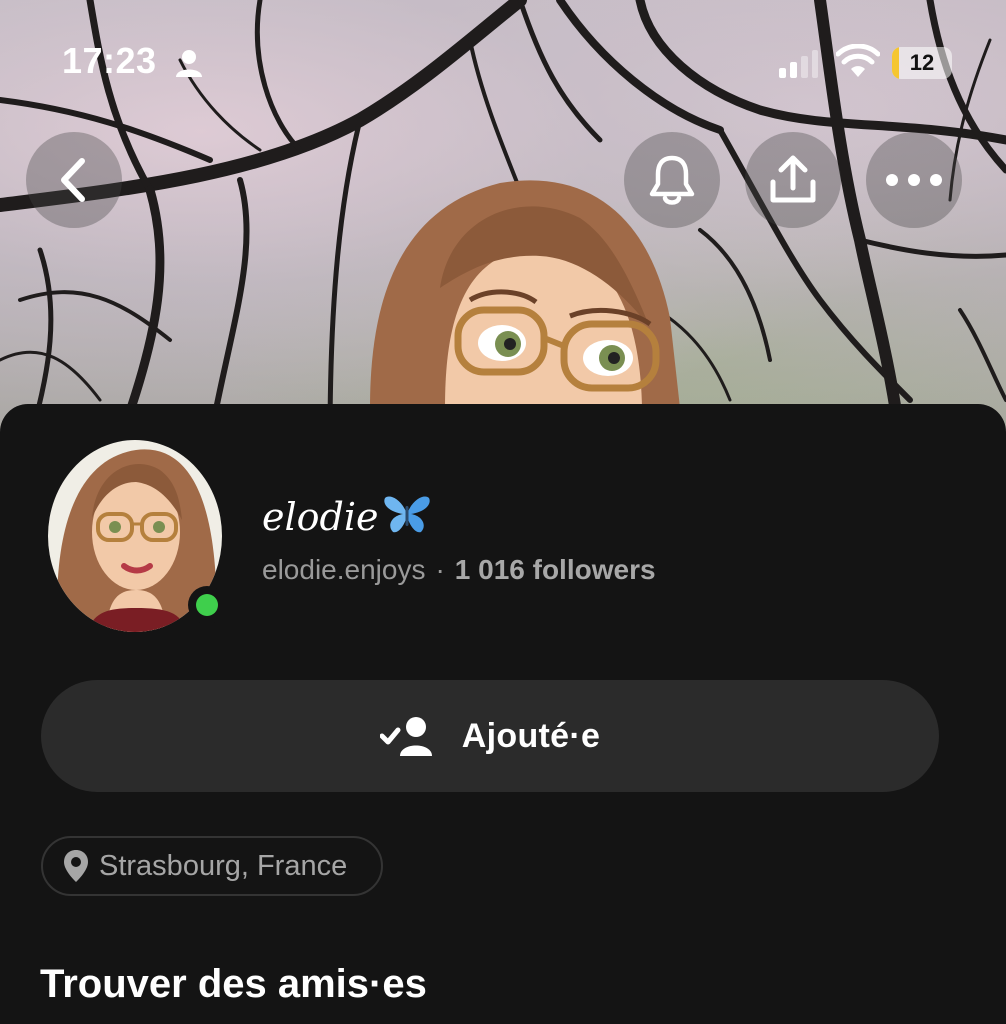 This screenshot has height=1024, width=1006. I want to click on status-time: 17:23, so click(109, 60).